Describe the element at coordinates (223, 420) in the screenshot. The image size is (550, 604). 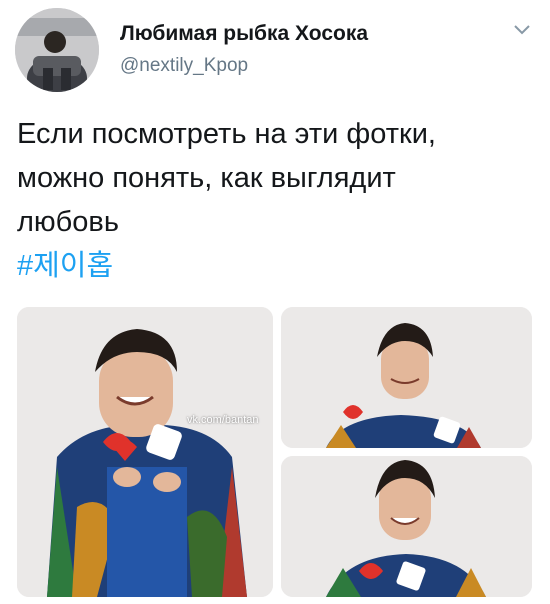
I see `photo-watermark: vk.com/bantan` at that location.